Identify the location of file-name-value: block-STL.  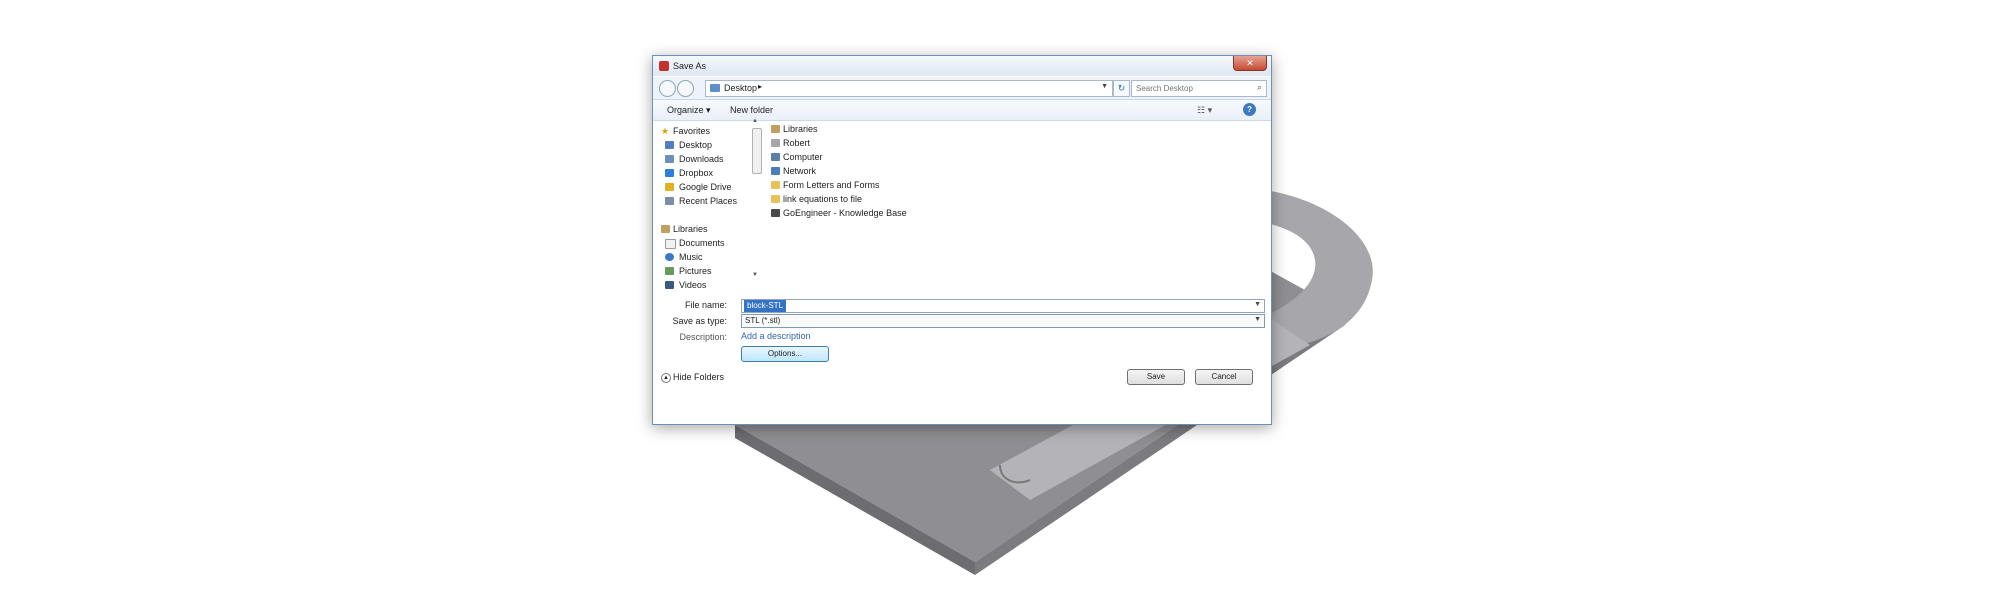
(765, 306).